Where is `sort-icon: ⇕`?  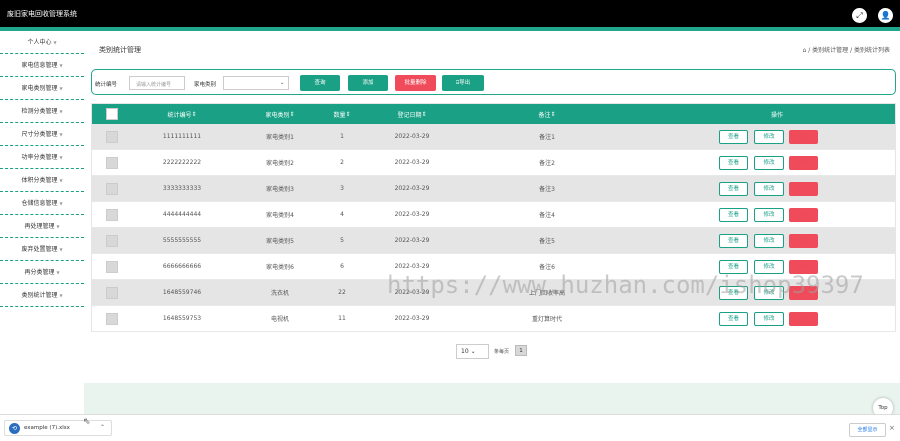 sort-icon: ⇕ is located at coordinates (194, 114).